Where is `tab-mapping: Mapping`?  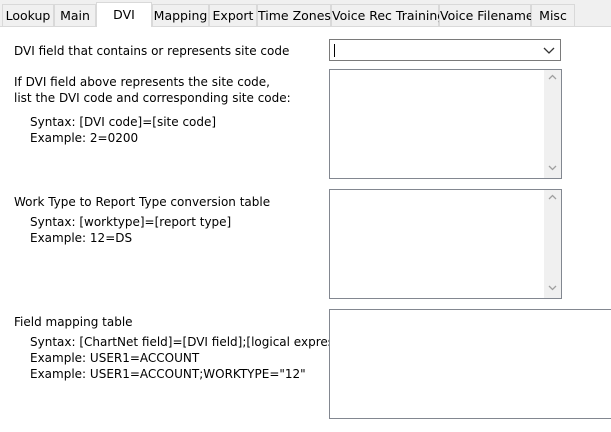
tab-mapping: Mapping is located at coordinates (180, 15).